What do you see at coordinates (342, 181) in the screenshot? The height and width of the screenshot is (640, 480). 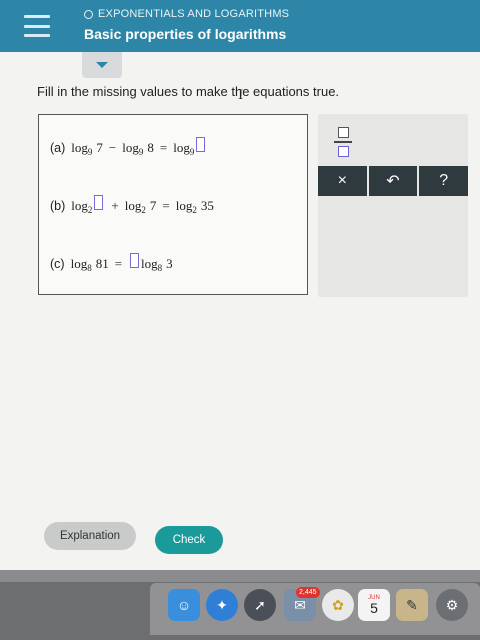 I see `clear-button: ×` at bounding box center [342, 181].